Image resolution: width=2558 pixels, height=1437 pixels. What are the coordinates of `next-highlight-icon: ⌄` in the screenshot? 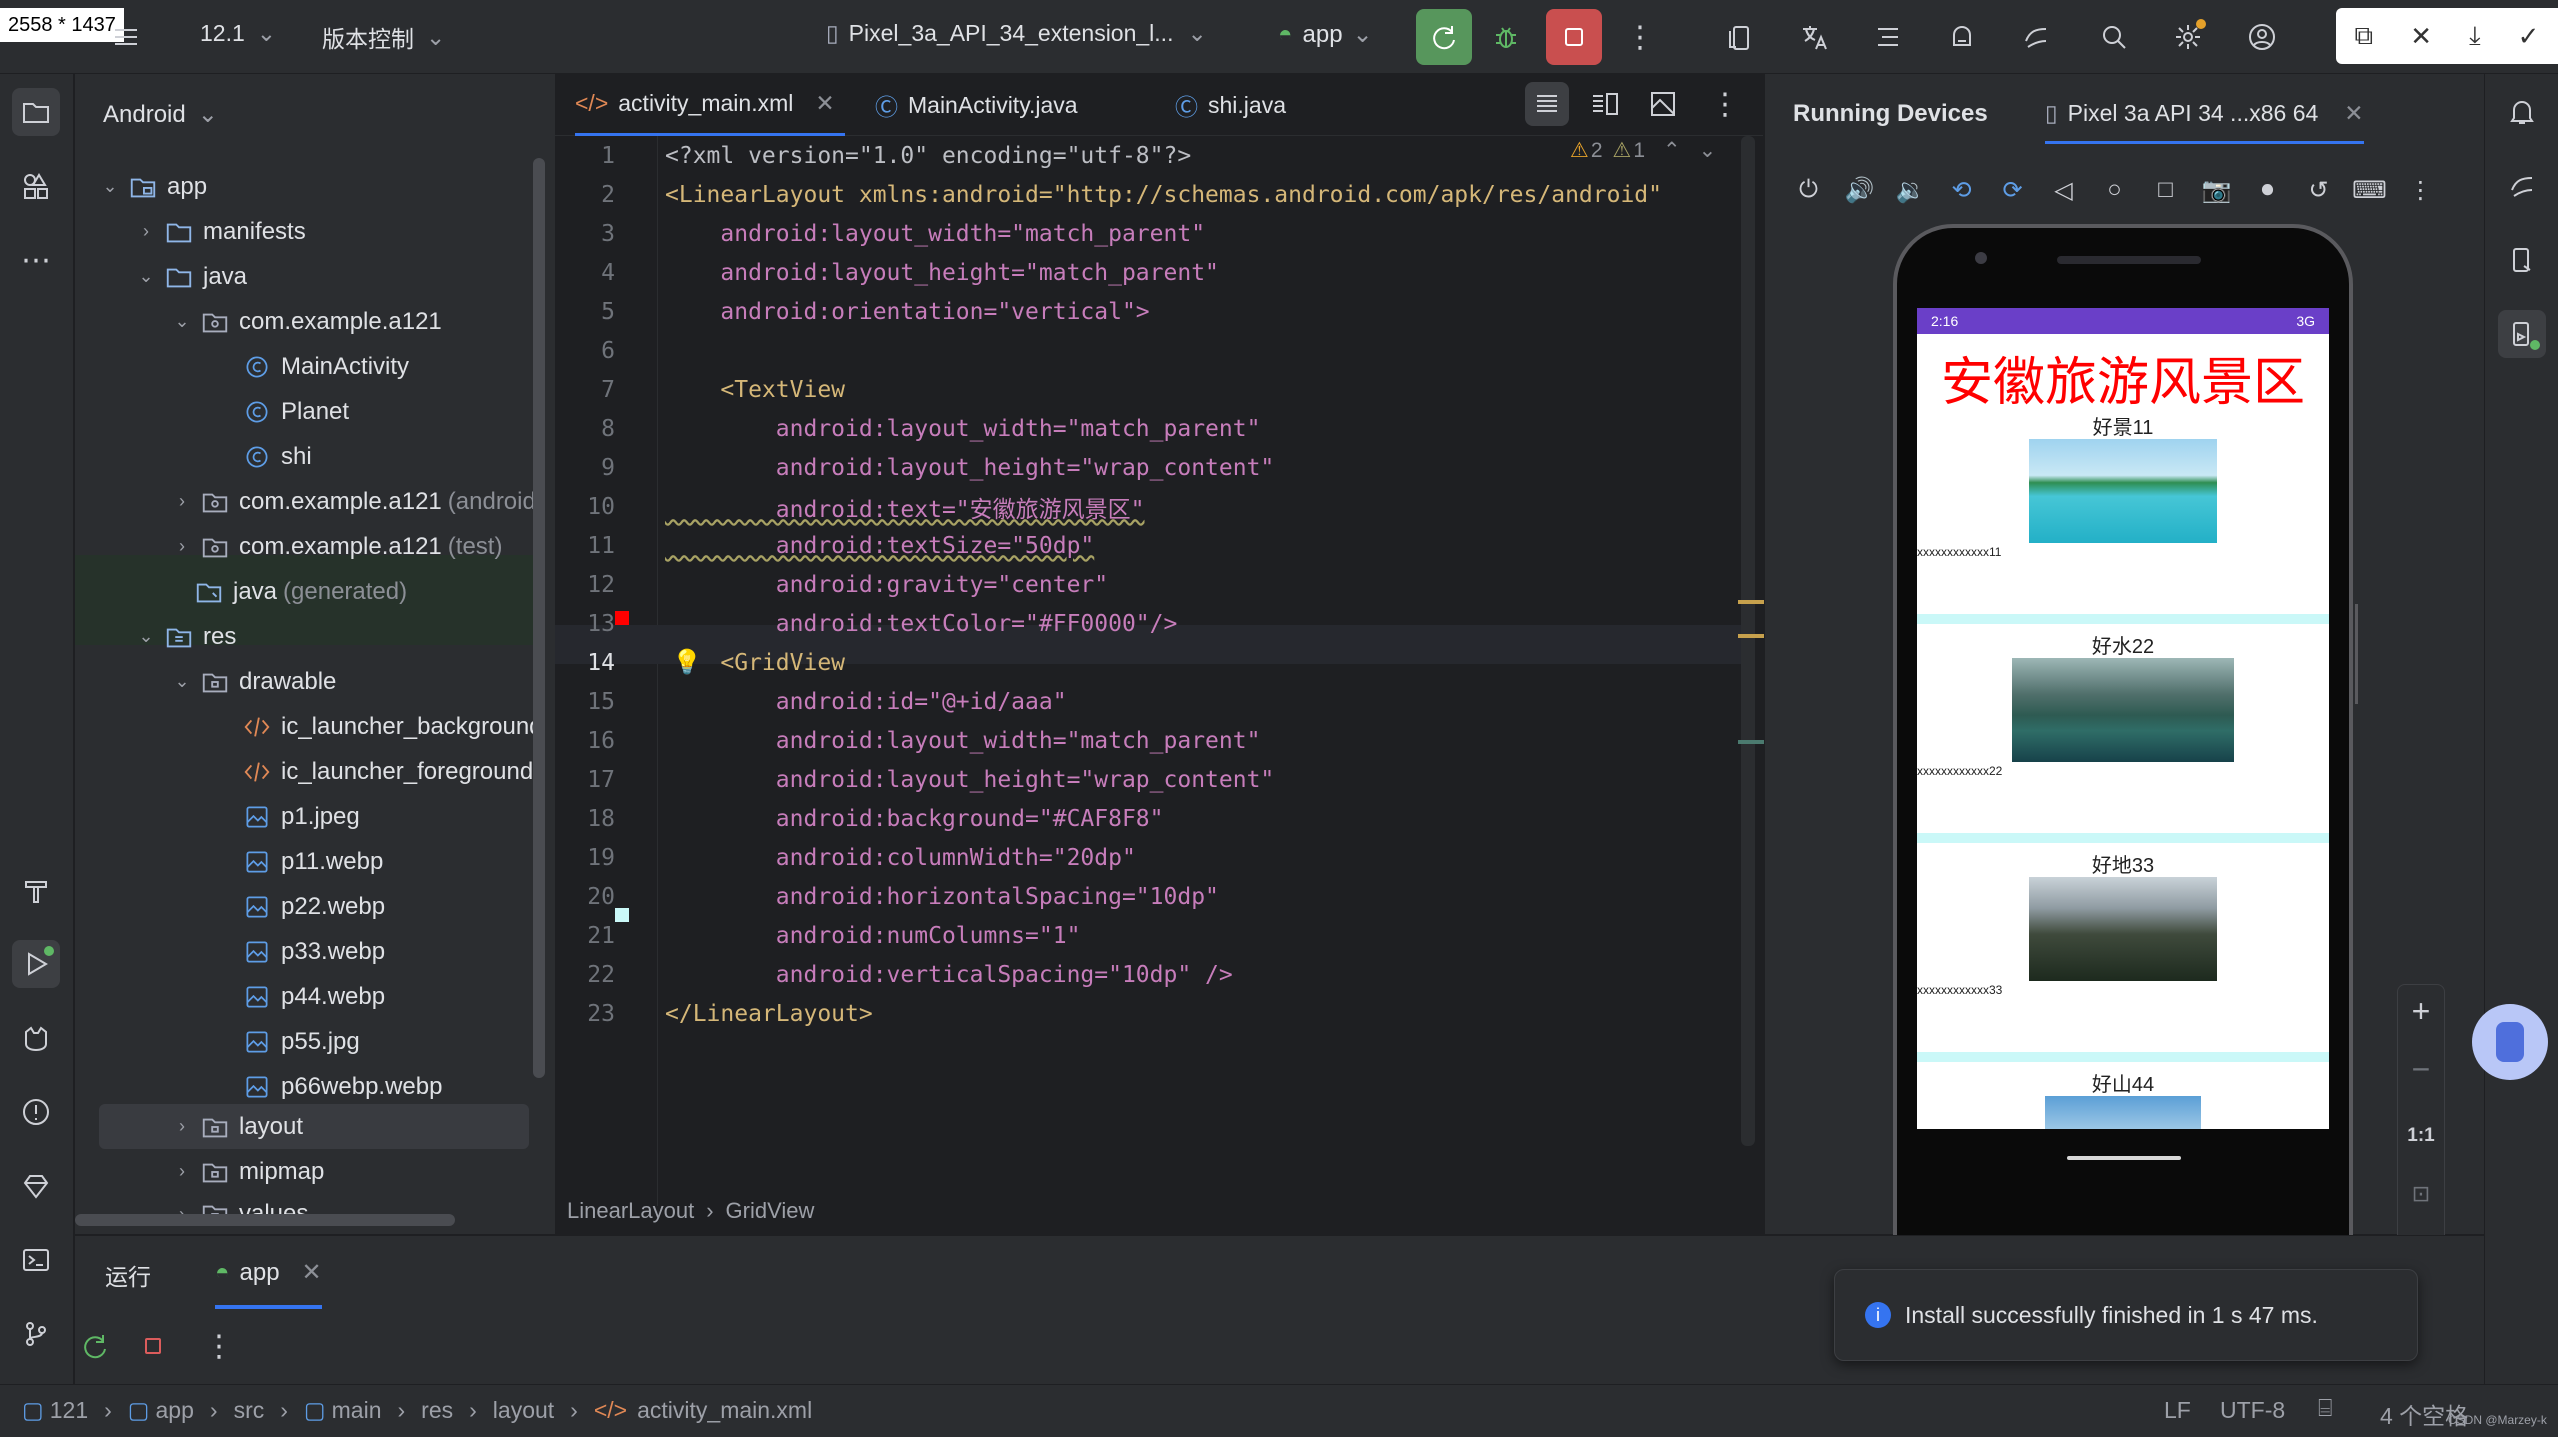 It's located at (1708, 150).